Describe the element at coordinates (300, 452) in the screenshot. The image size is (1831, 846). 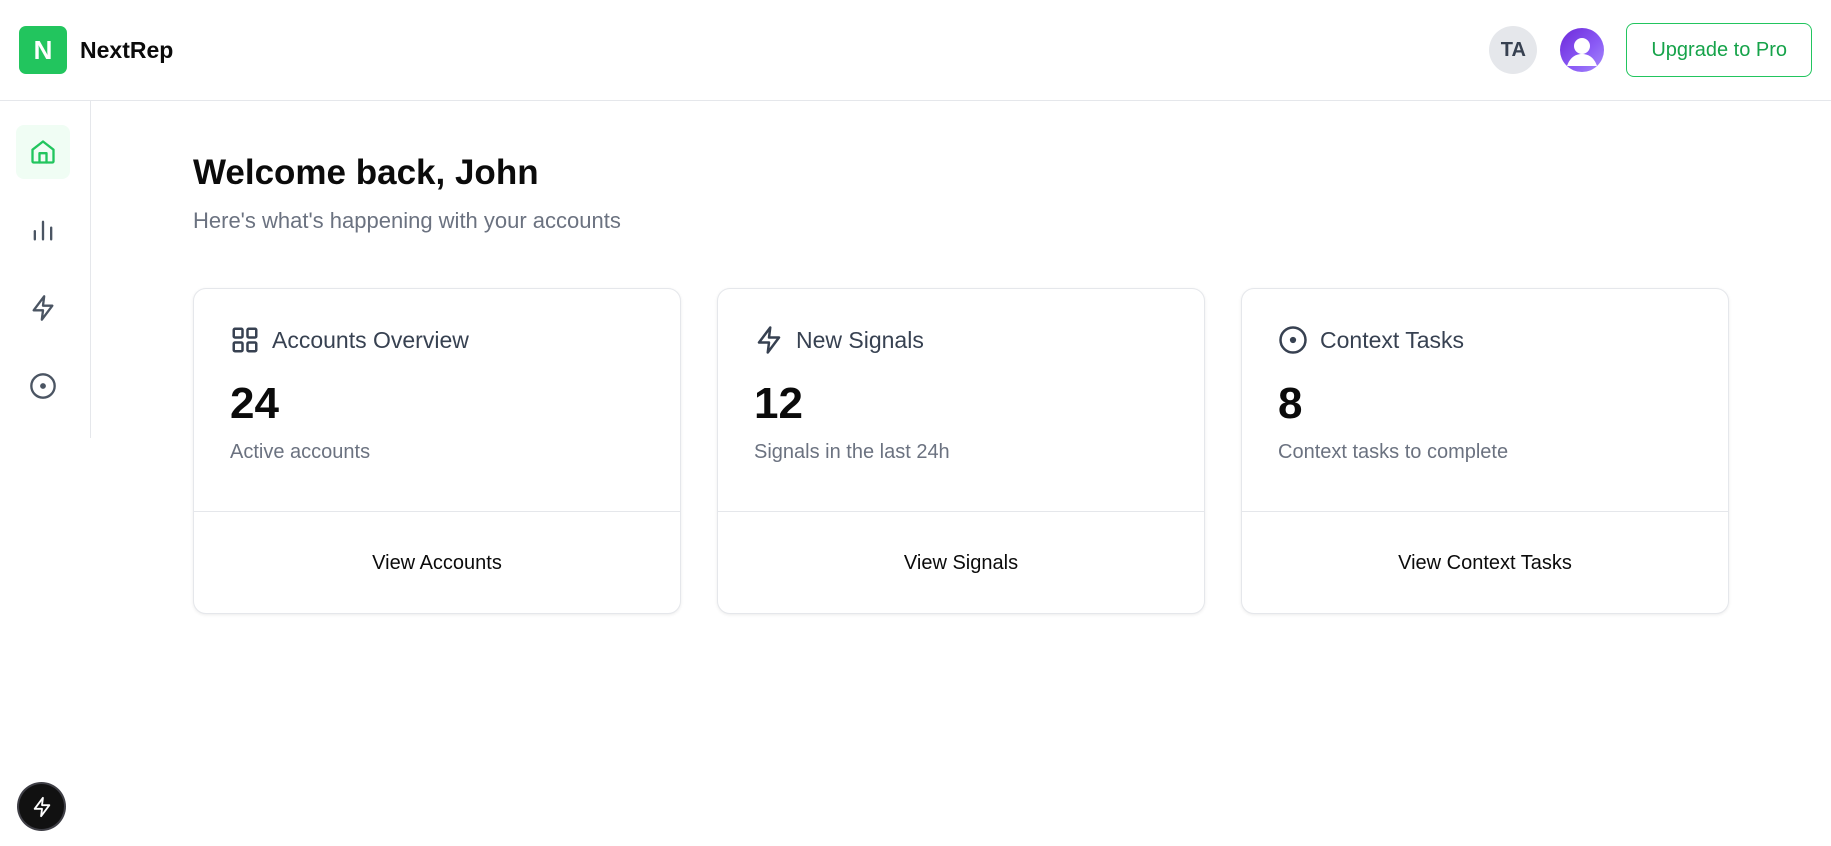
I see `card-description: Active accounts` at that location.